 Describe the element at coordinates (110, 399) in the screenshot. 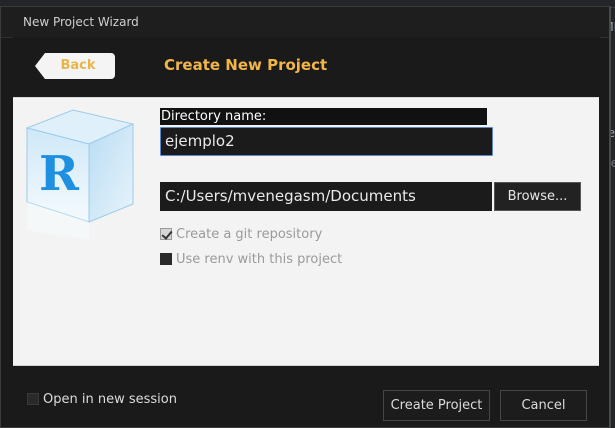

I see `new-session-label: Open in new session` at that location.